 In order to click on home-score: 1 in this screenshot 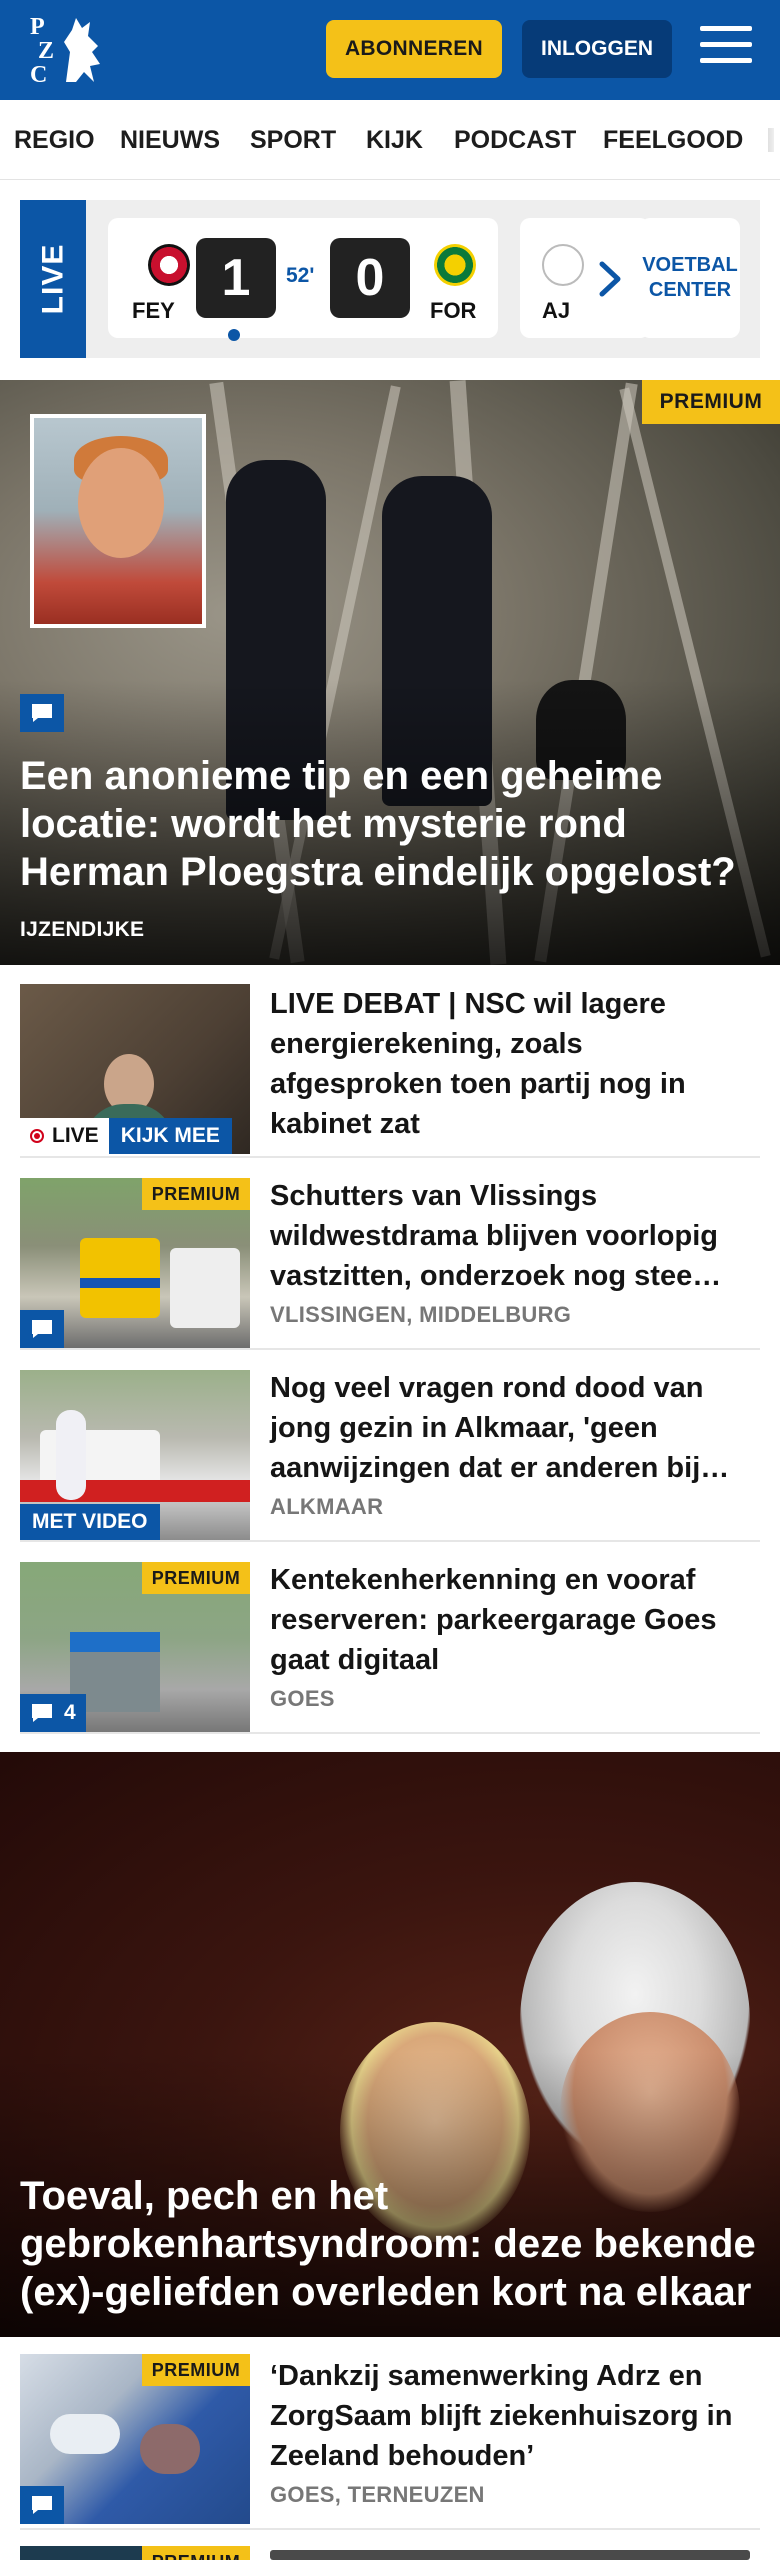, I will do `click(236, 278)`.